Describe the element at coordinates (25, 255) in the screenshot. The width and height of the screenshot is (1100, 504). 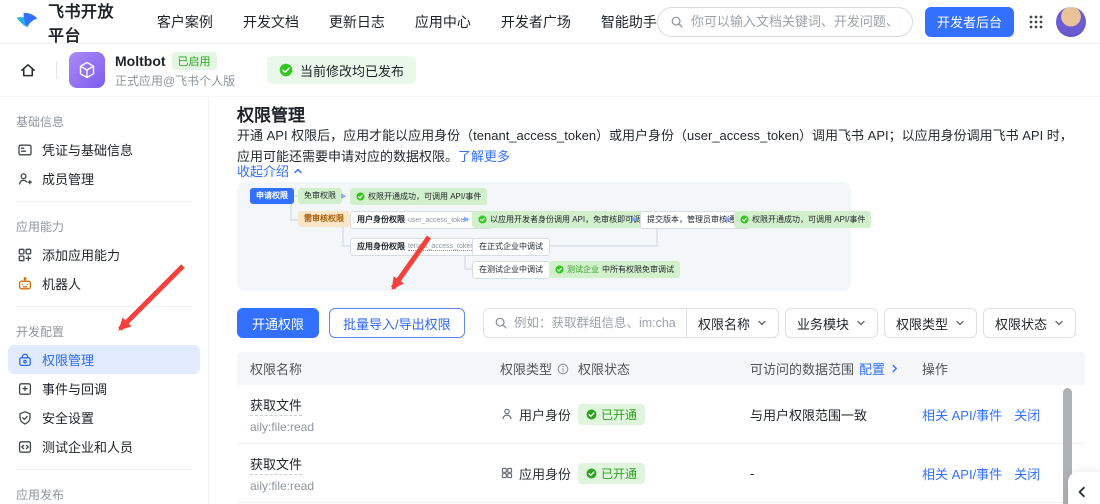
I see `grid-add-icon` at that location.